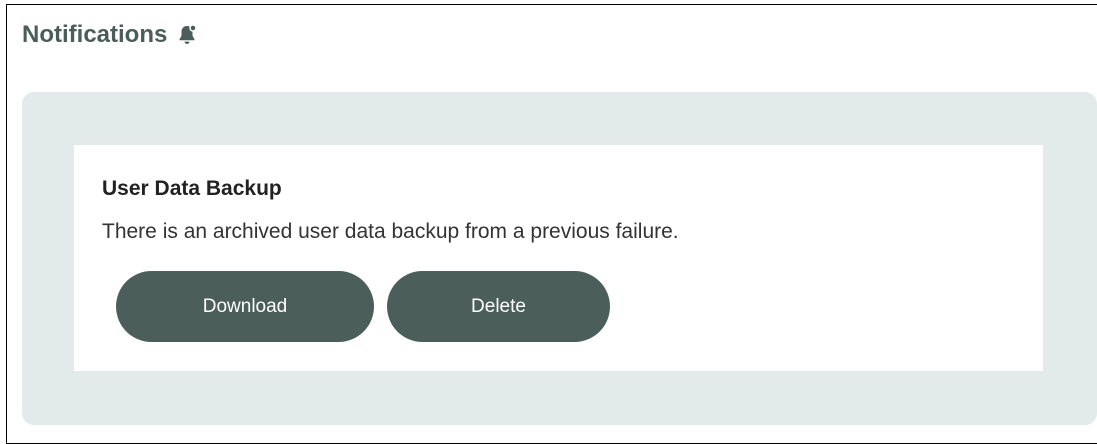 This screenshot has width=1097, height=444. Describe the element at coordinates (187, 35) in the screenshot. I see `bell-icon` at that location.